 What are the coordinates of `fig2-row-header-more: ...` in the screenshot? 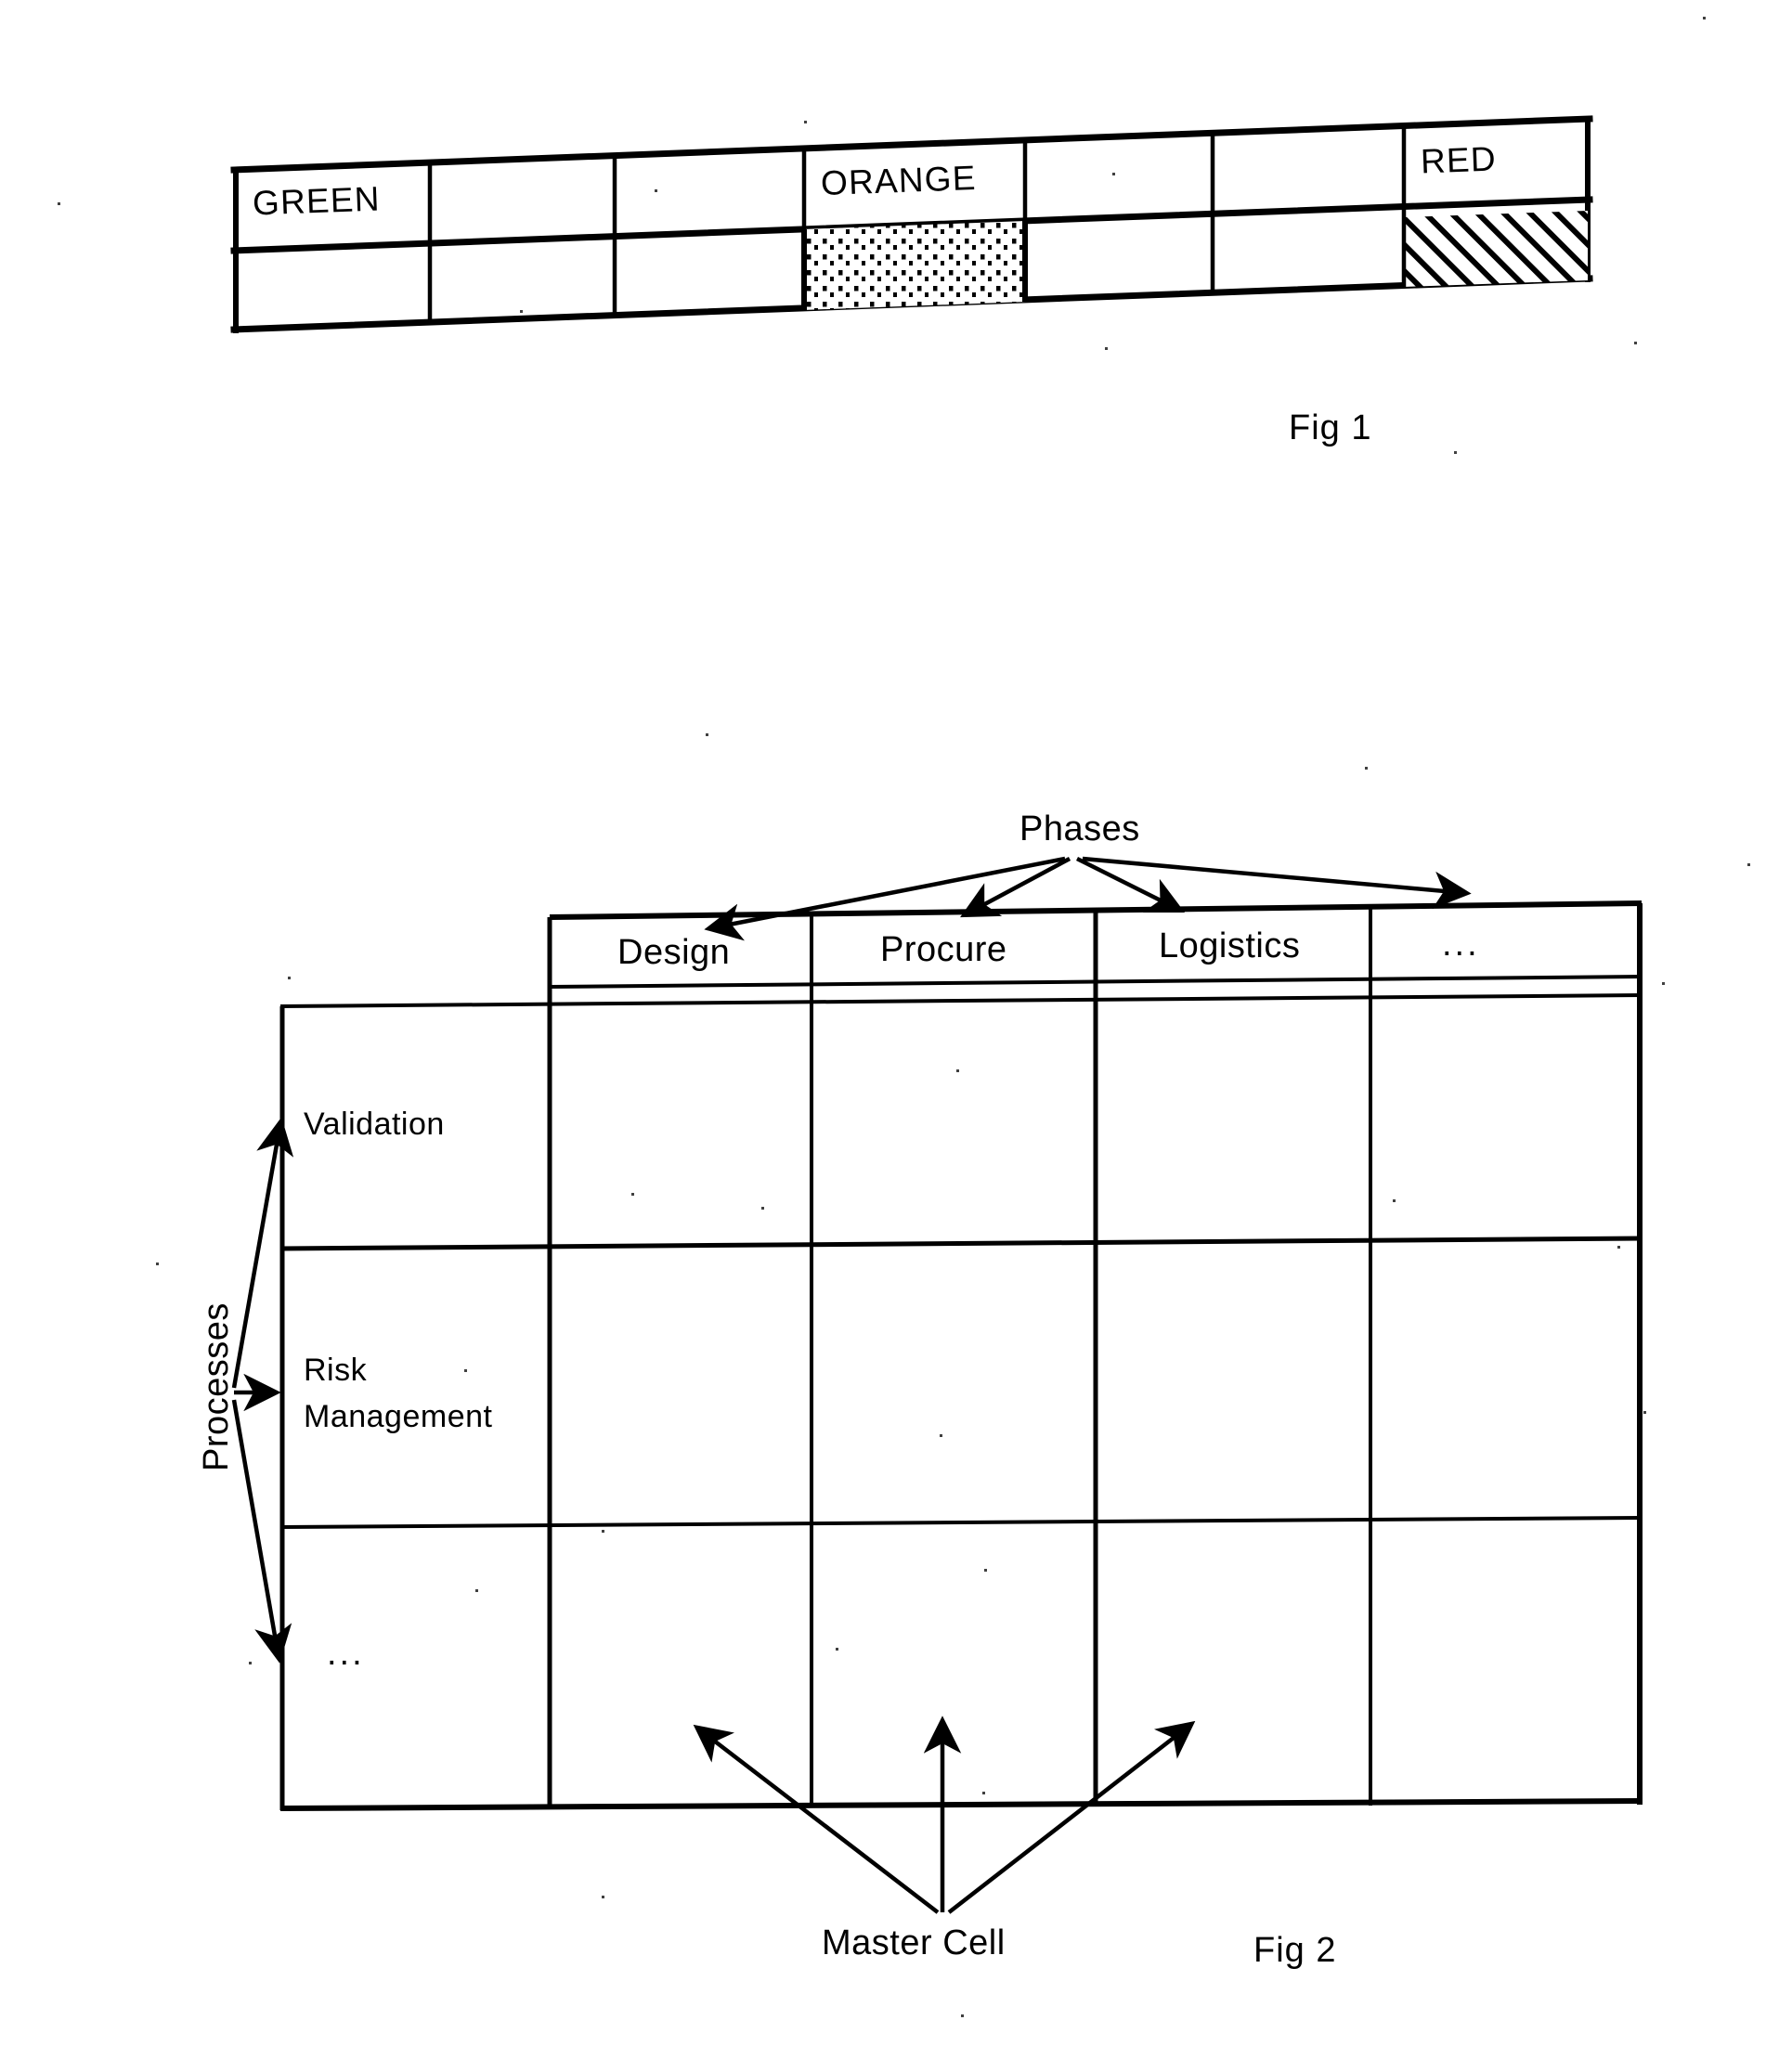 It's located at (346, 1653).